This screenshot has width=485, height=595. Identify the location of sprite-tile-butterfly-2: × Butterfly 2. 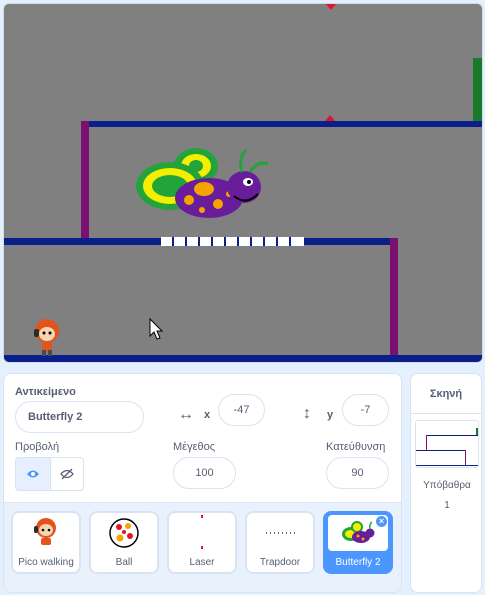
(358, 542).